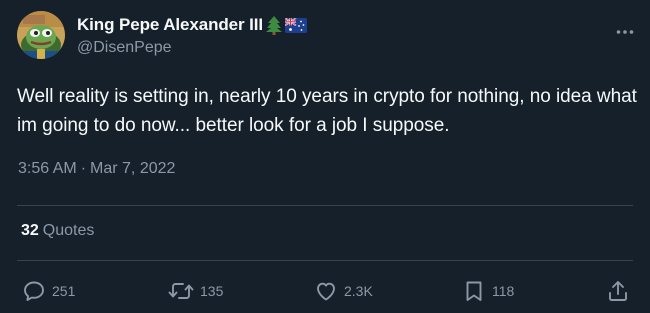 This screenshot has width=650, height=313. I want to click on quotes-count: 32, so click(30, 230).